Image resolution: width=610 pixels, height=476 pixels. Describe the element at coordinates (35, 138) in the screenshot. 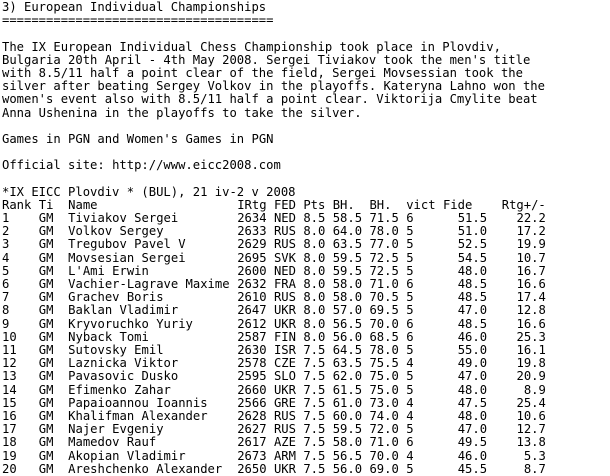

I see `games-prefix: Games in` at that location.